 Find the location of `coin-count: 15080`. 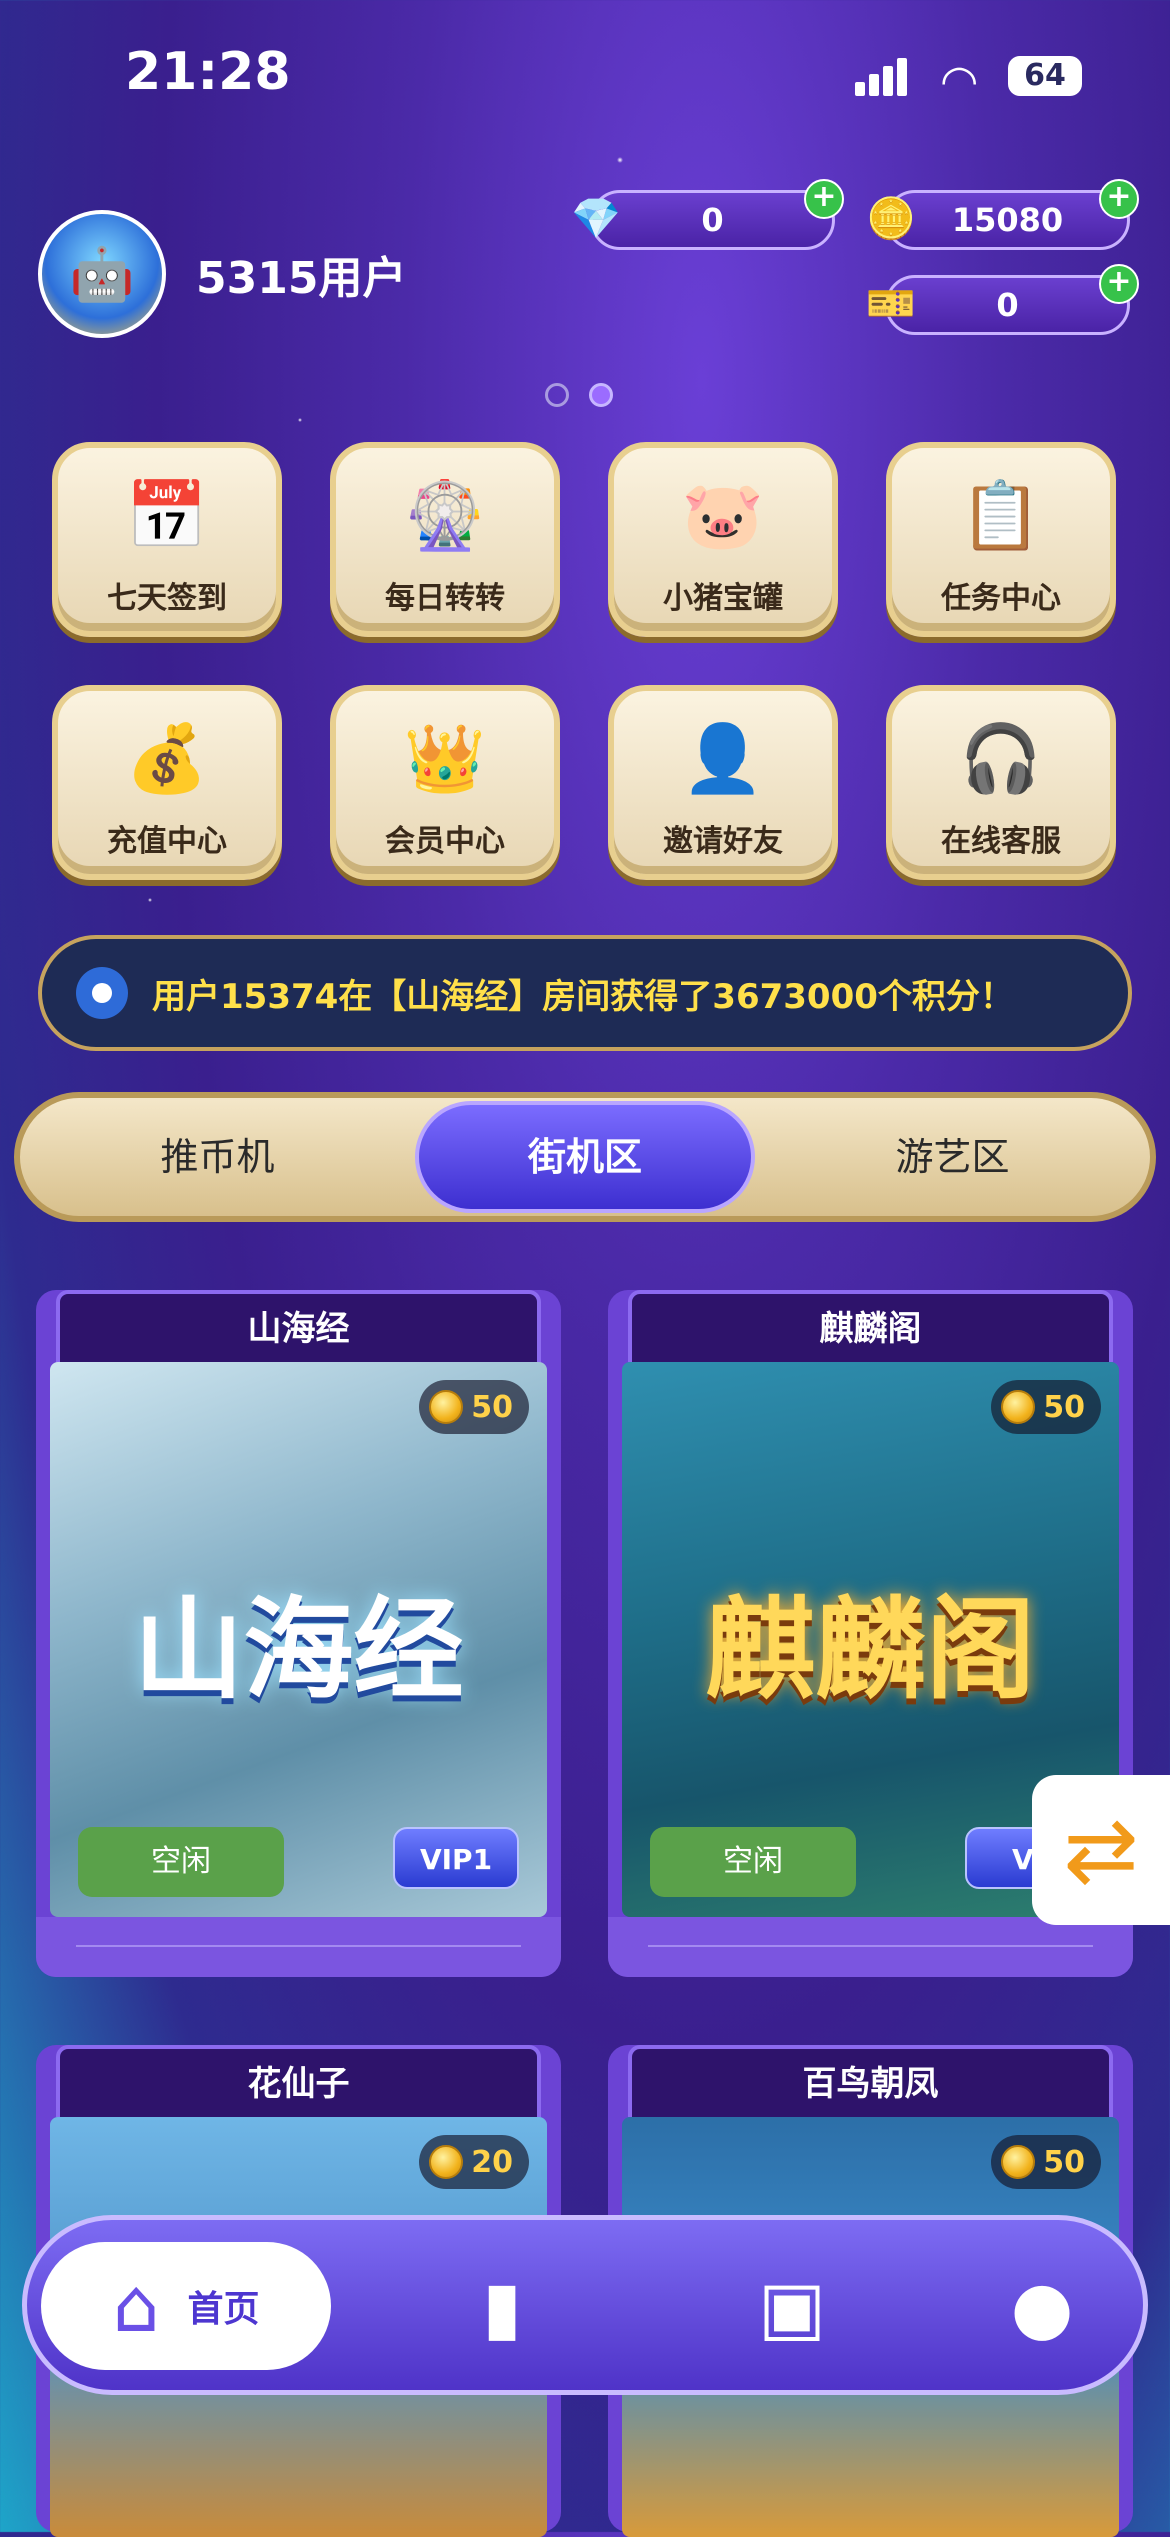

coin-count: 15080 is located at coordinates (1007, 220).